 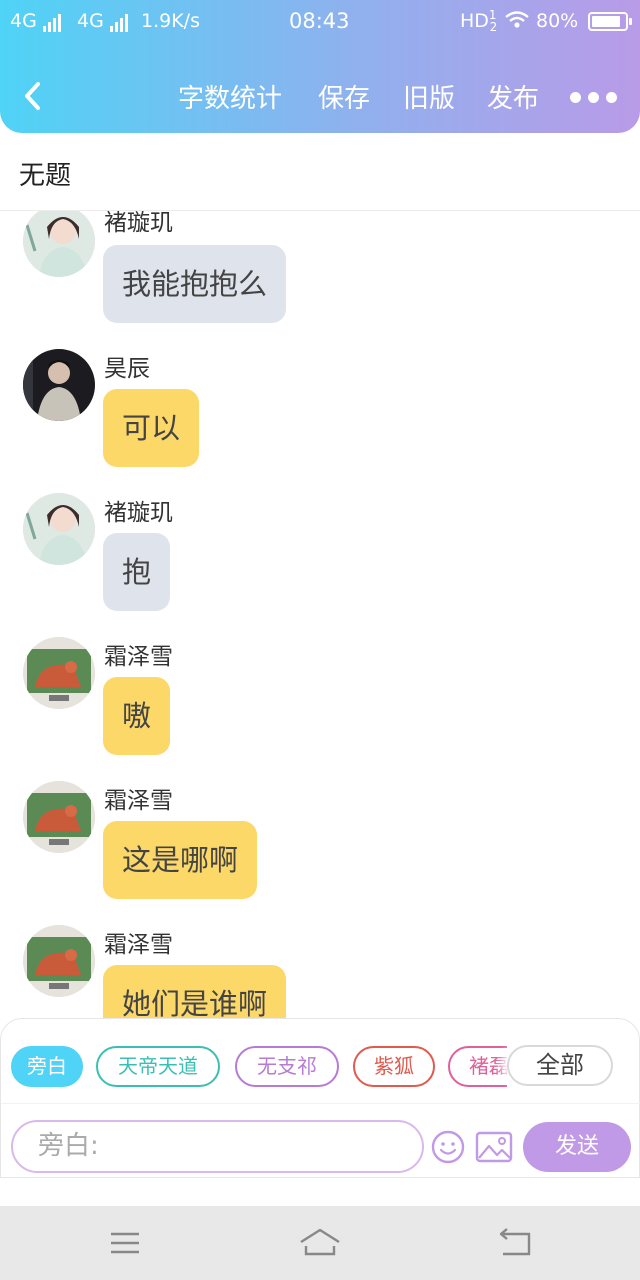 I want to click on battery-icon, so click(x=610, y=21).